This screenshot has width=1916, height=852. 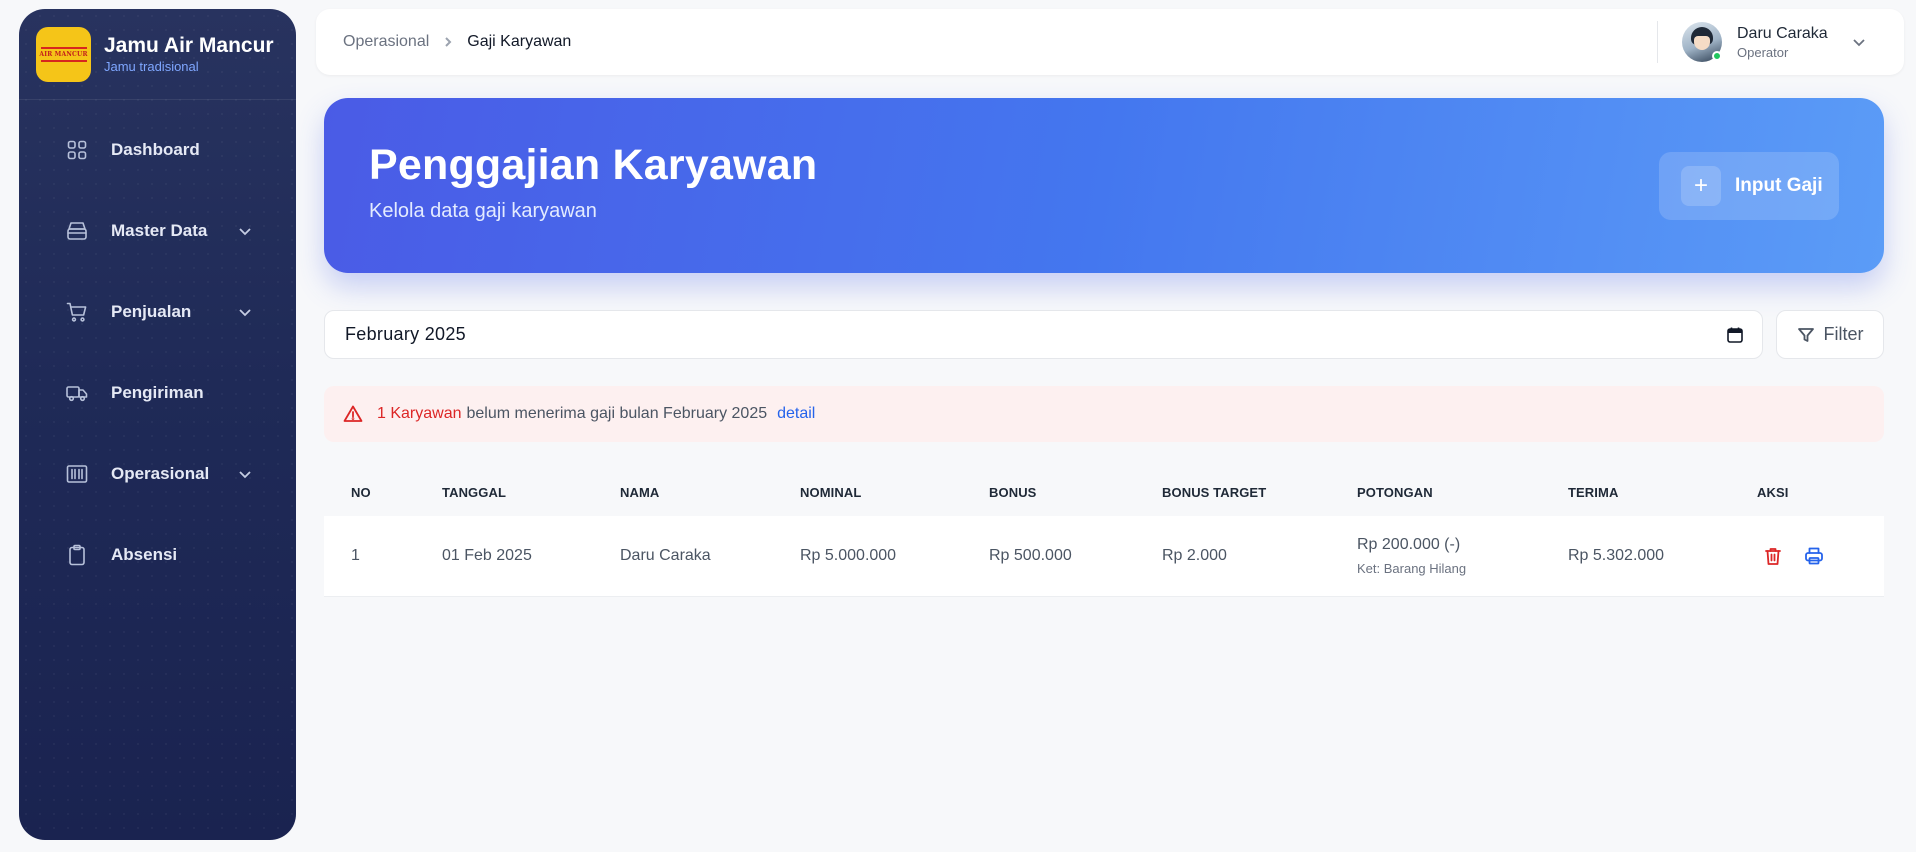 I want to click on column-header: TERIMA, so click(x=1593, y=492).